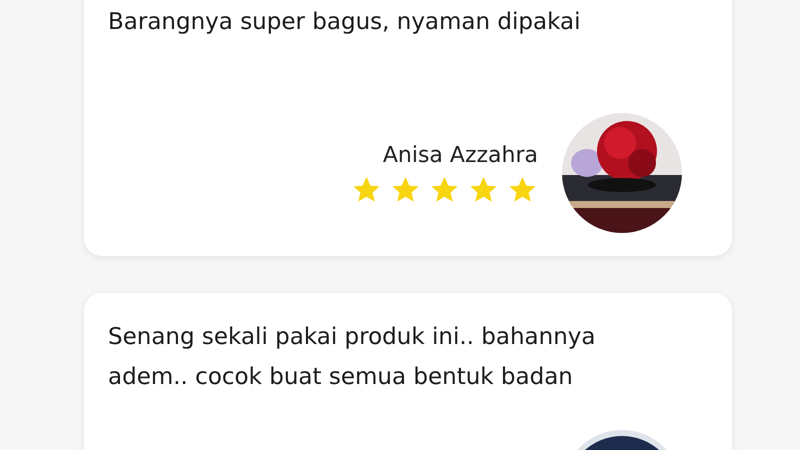 This screenshot has width=800, height=450. I want to click on review-text: Barangnya super bagus, nyaman dipakai, so click(345, 22).